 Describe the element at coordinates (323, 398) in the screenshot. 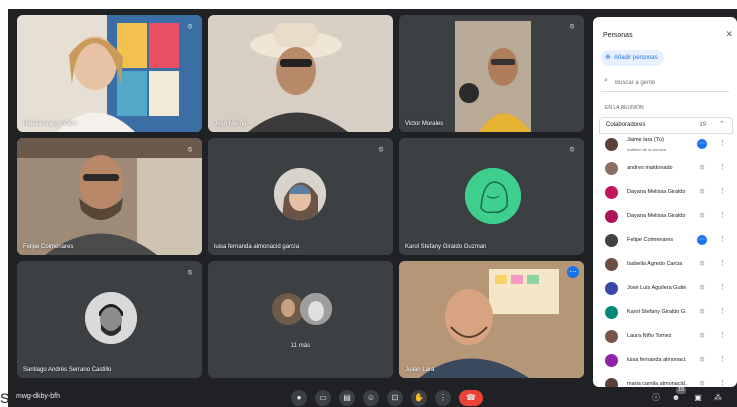

I see `camera-icon: ▭` at that location.